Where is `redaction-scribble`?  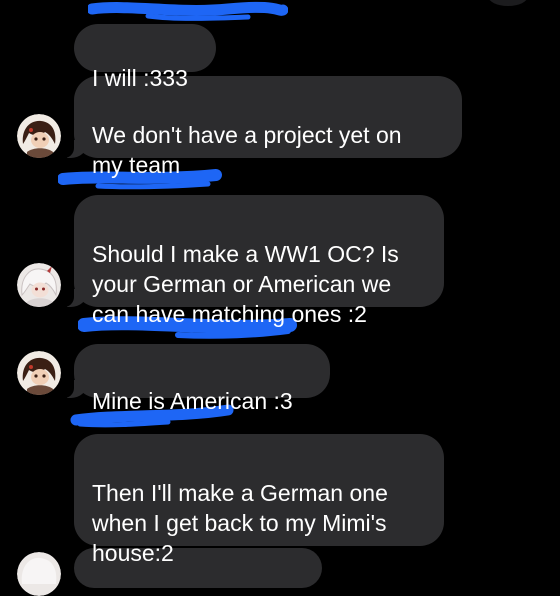 redaction-scribble is located at coordinates (188, 11).